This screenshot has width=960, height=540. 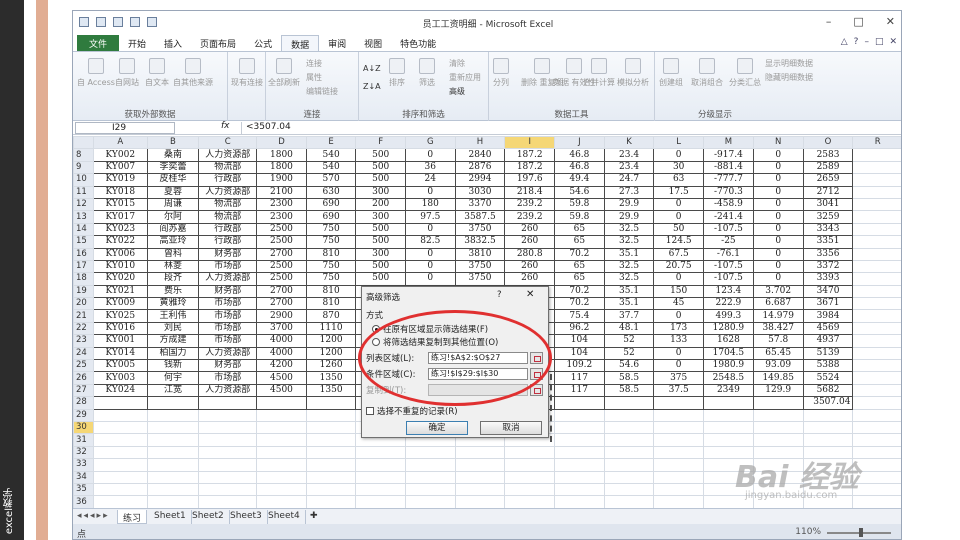 I want to click on row-header: 29, so click(x=83, y=415).